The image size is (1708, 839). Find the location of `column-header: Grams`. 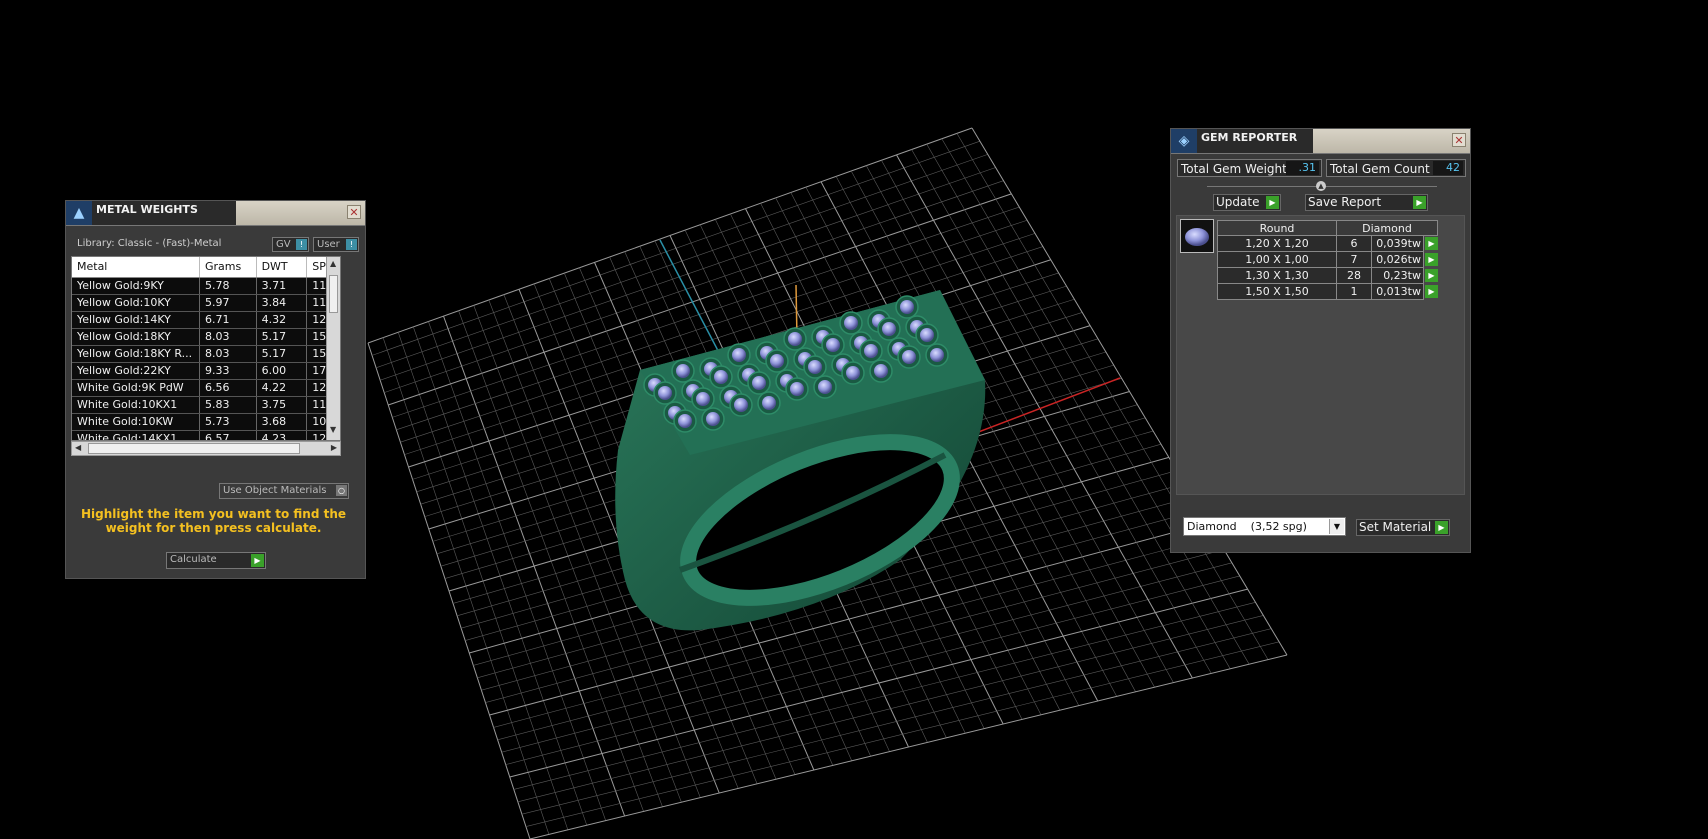

column-header: Grams is located at coordinates (228, 267).